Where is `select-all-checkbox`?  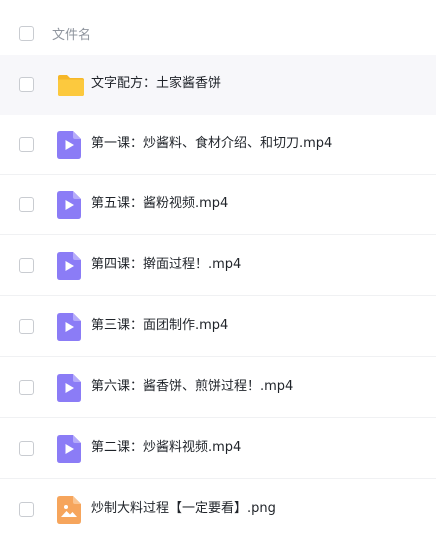 select-all-checkbox is located at coordinates (26, 33).